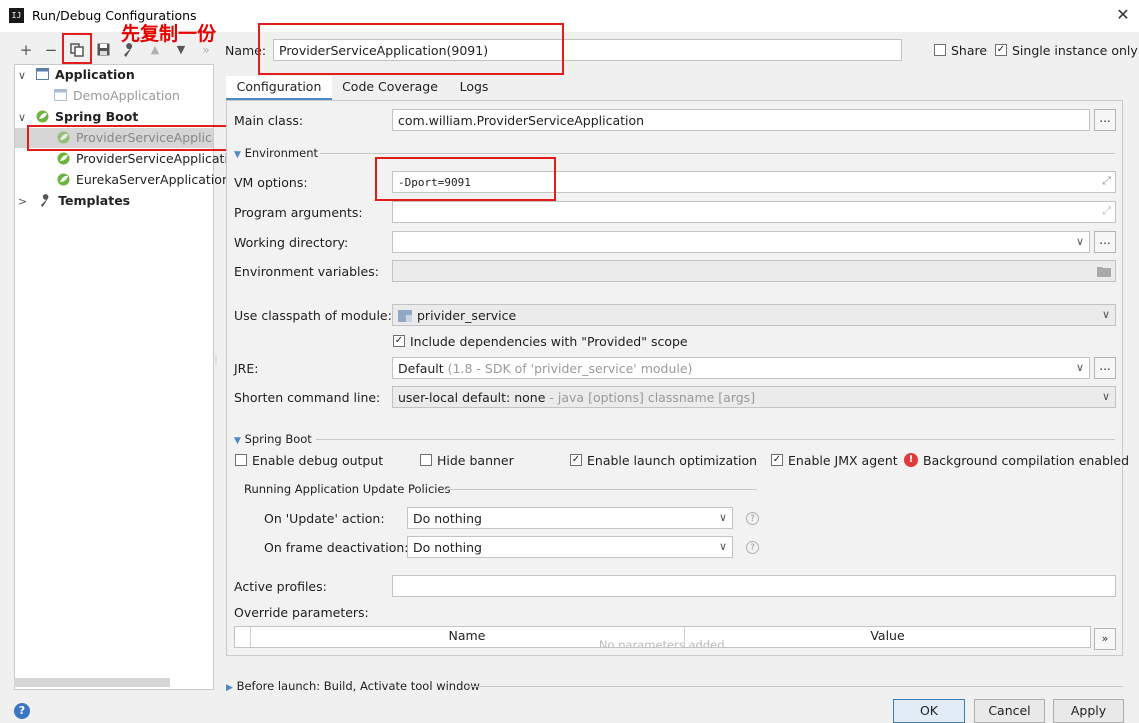 This screenshot has height=723, width=1139. I want to click on single-instance-label: Single instance only, so click(1075, 50).